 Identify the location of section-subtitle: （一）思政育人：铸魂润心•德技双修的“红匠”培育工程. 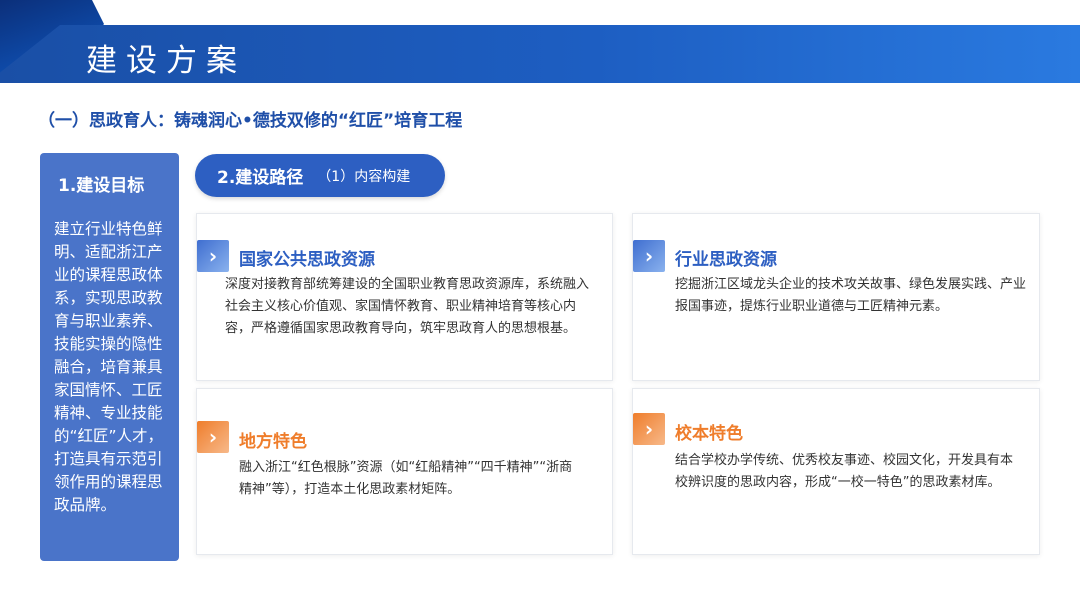
(250, 121).